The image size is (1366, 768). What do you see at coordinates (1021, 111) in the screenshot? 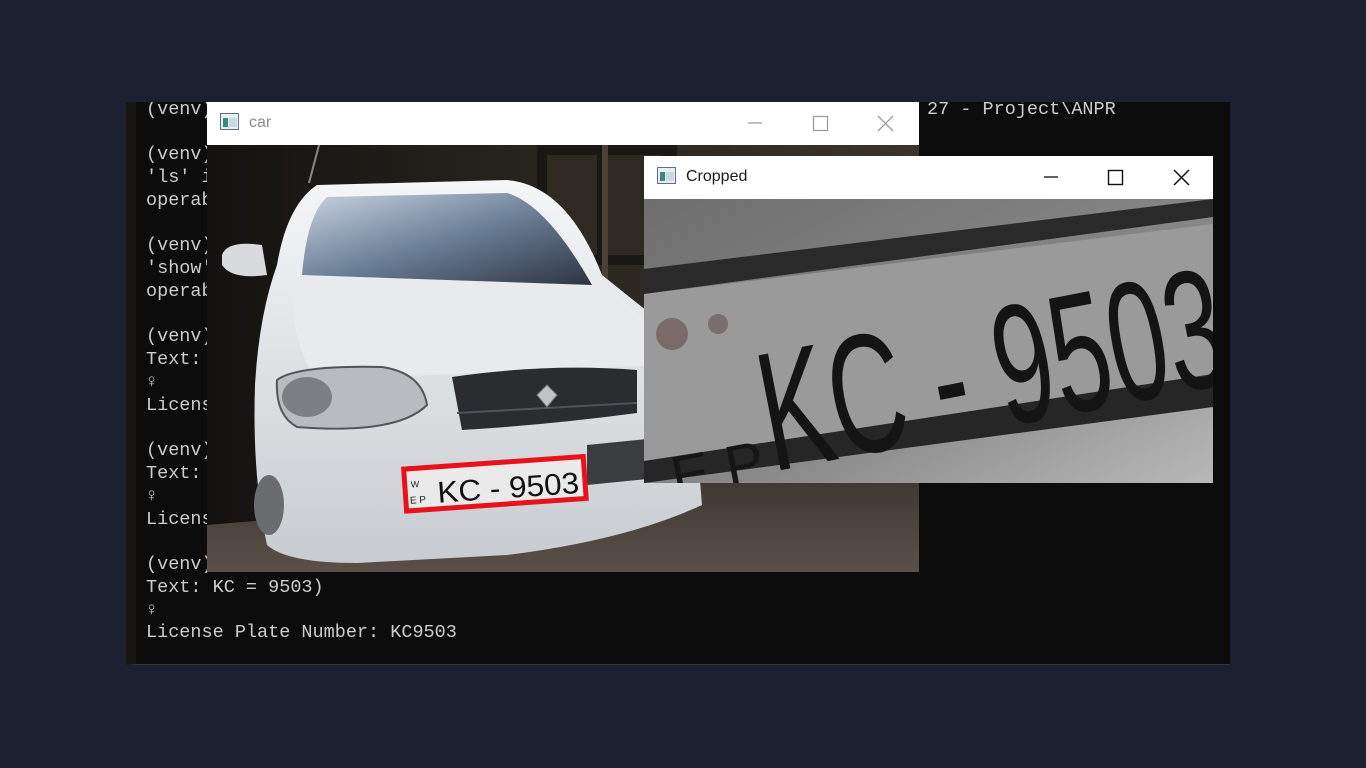
I see `console-path: 27 - Project\ANPR` at bounding box center [1021, 111].